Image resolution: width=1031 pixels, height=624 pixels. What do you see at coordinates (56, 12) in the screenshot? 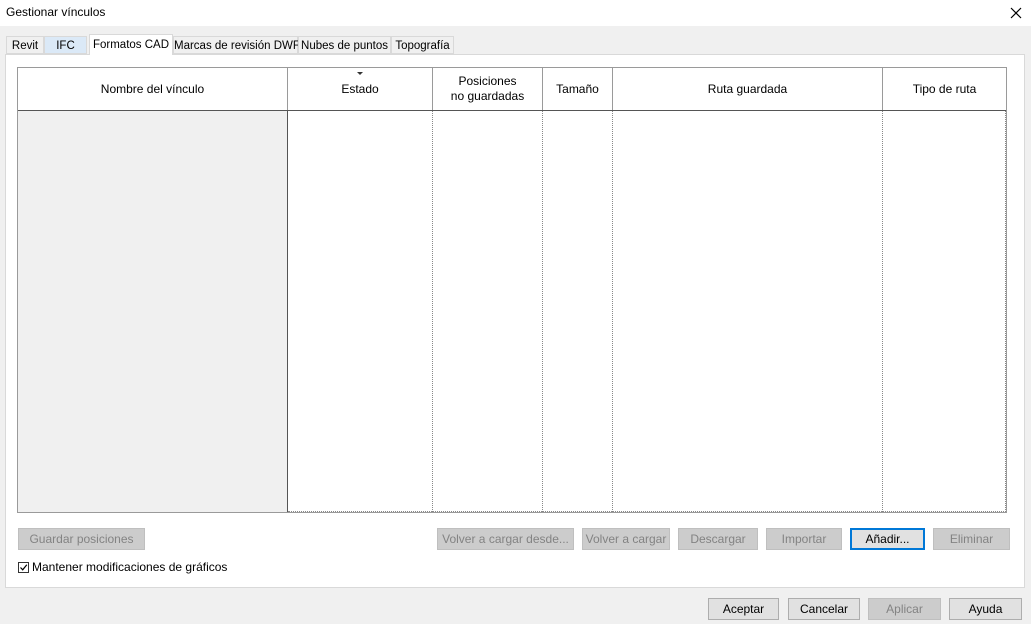
I see `window-title: Gestionar vínculos` at bounding box center [56, 12].